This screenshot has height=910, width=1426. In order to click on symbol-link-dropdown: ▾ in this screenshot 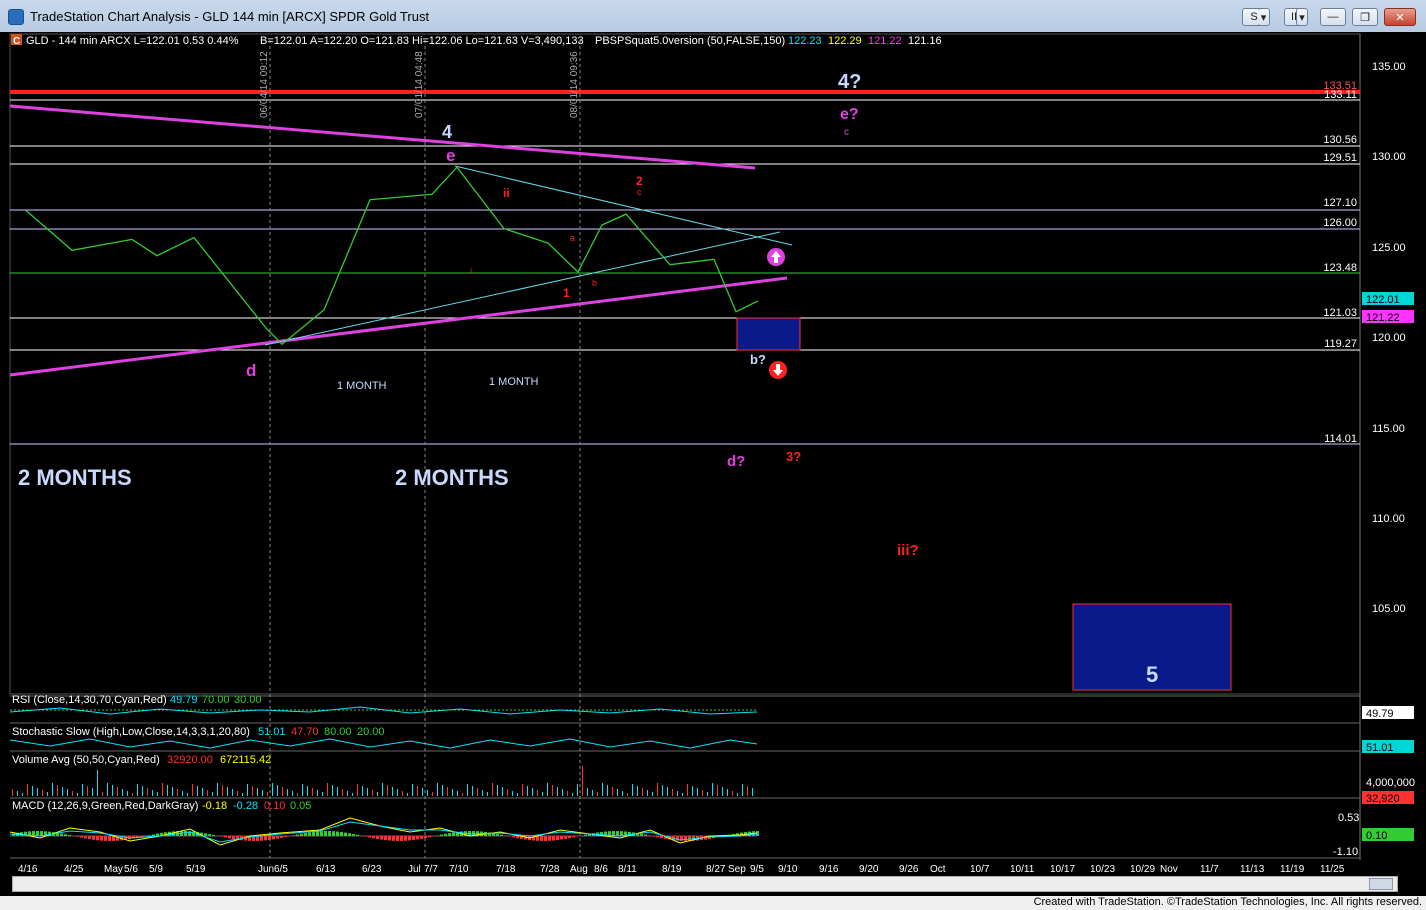, I will do `click(1264, 17)`.